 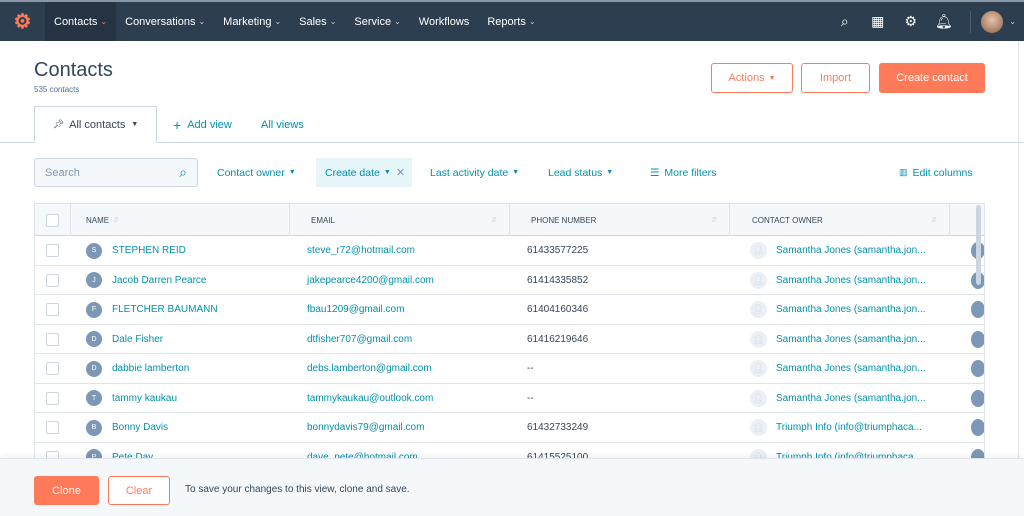 What do you see at coordinates (690, 172) in the screenshot?
I see `filter-label: More filters` at bounding box center [690, 172].